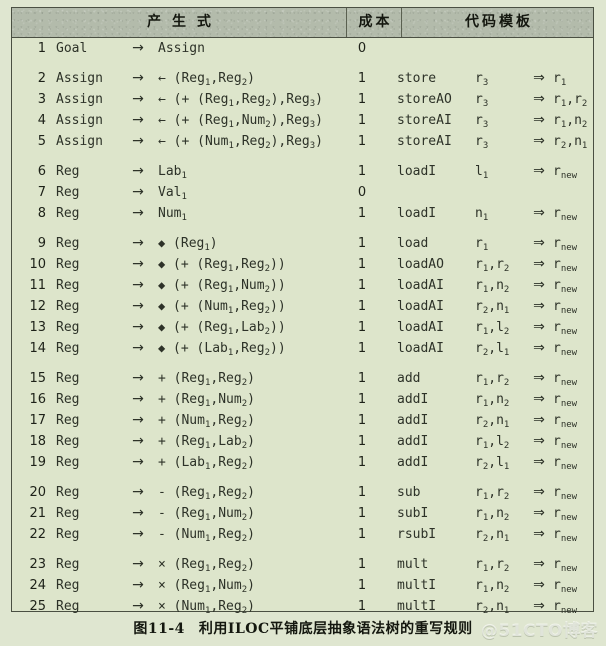 The width and height of the screenshot is (606, 646). Describe the element at coordinates (37, 285) in the screenshot. I see `row-number: 11` at that location.